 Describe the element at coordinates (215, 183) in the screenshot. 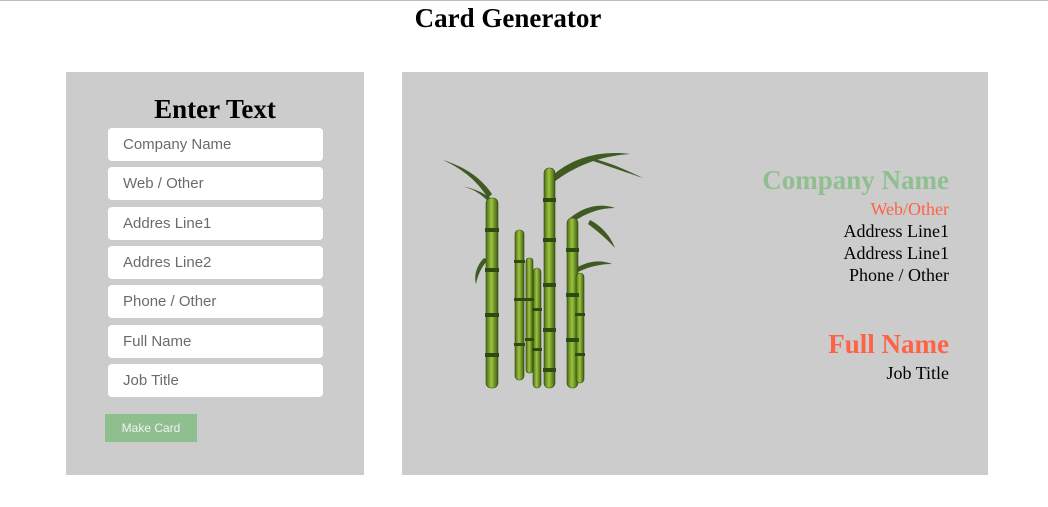

I see `web-other-input` at that location.